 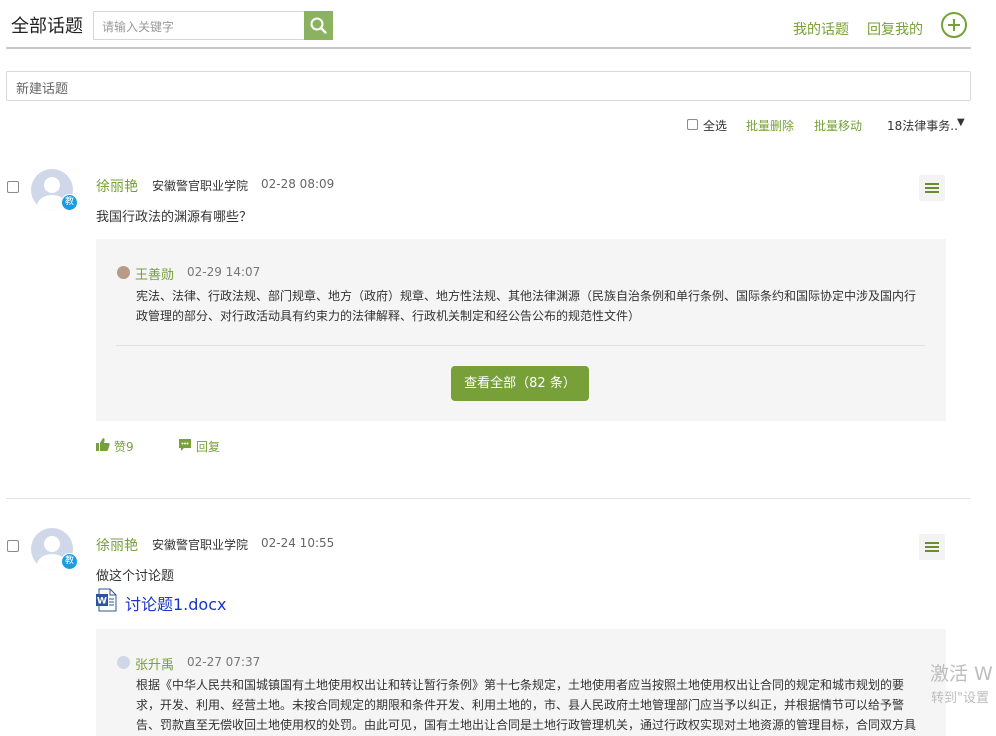 What do you see at coordinates (135, 574) in the screenshot?
I see `post-text: 做这个讨论题` at bounding box center [135, 574].